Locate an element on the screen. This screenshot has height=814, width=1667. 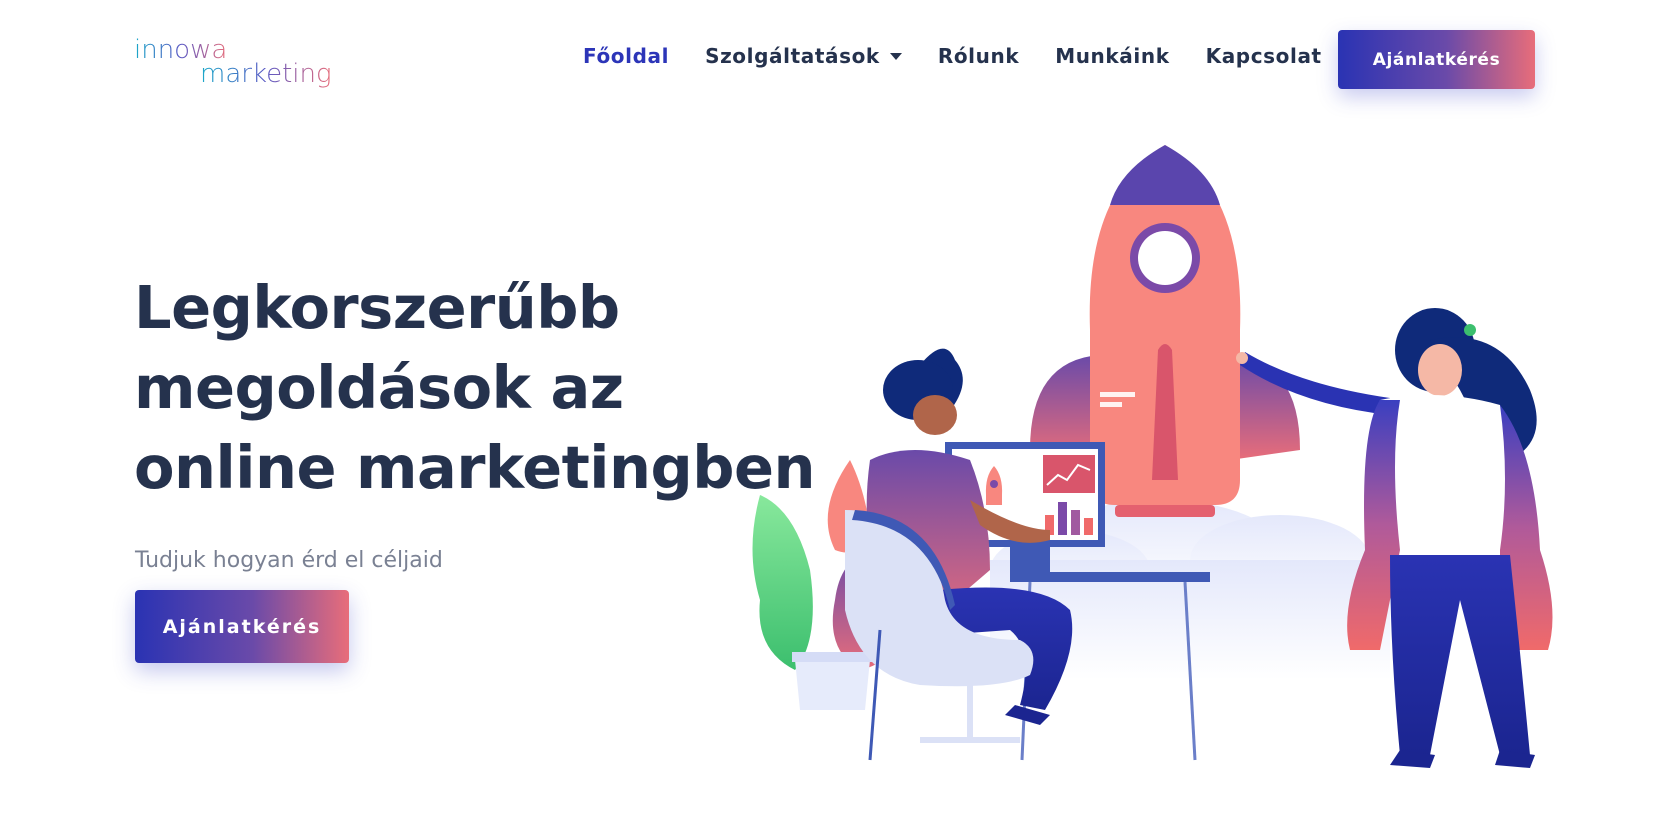
nav-item-about: Rólunk is located at coordinates (978, 56).